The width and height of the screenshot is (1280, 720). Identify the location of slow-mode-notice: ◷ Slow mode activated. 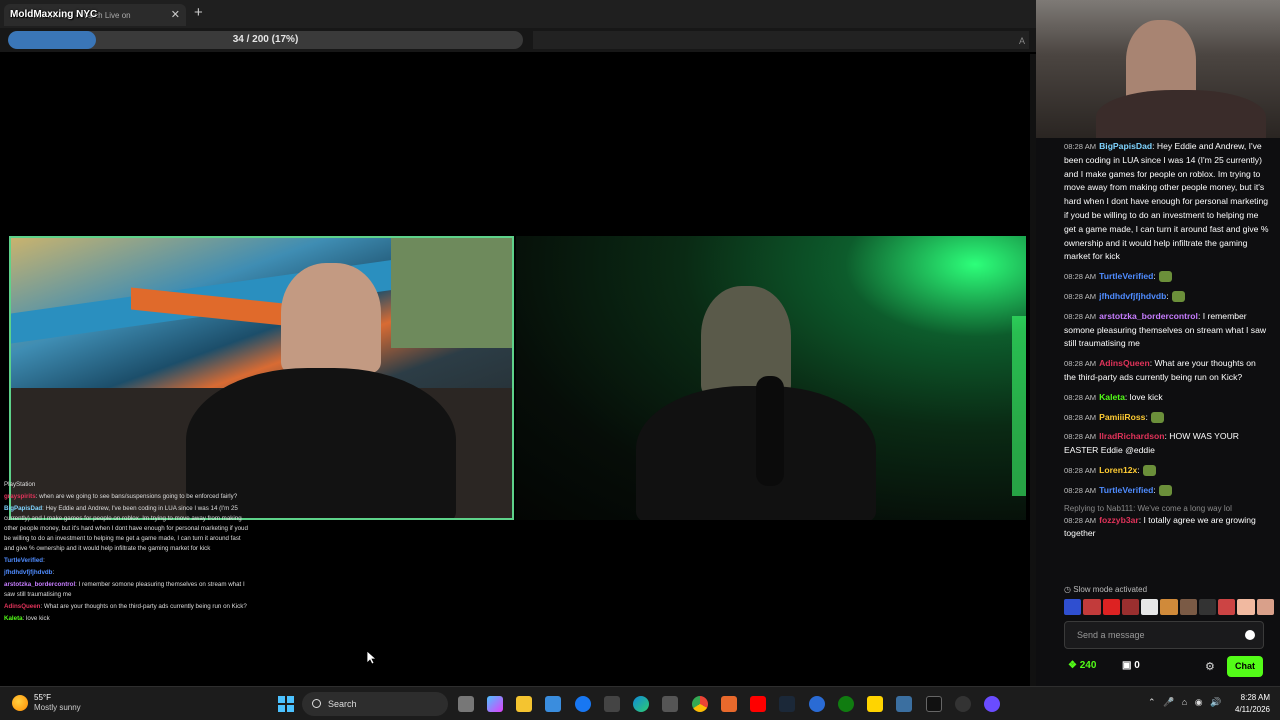
(1105, 589).